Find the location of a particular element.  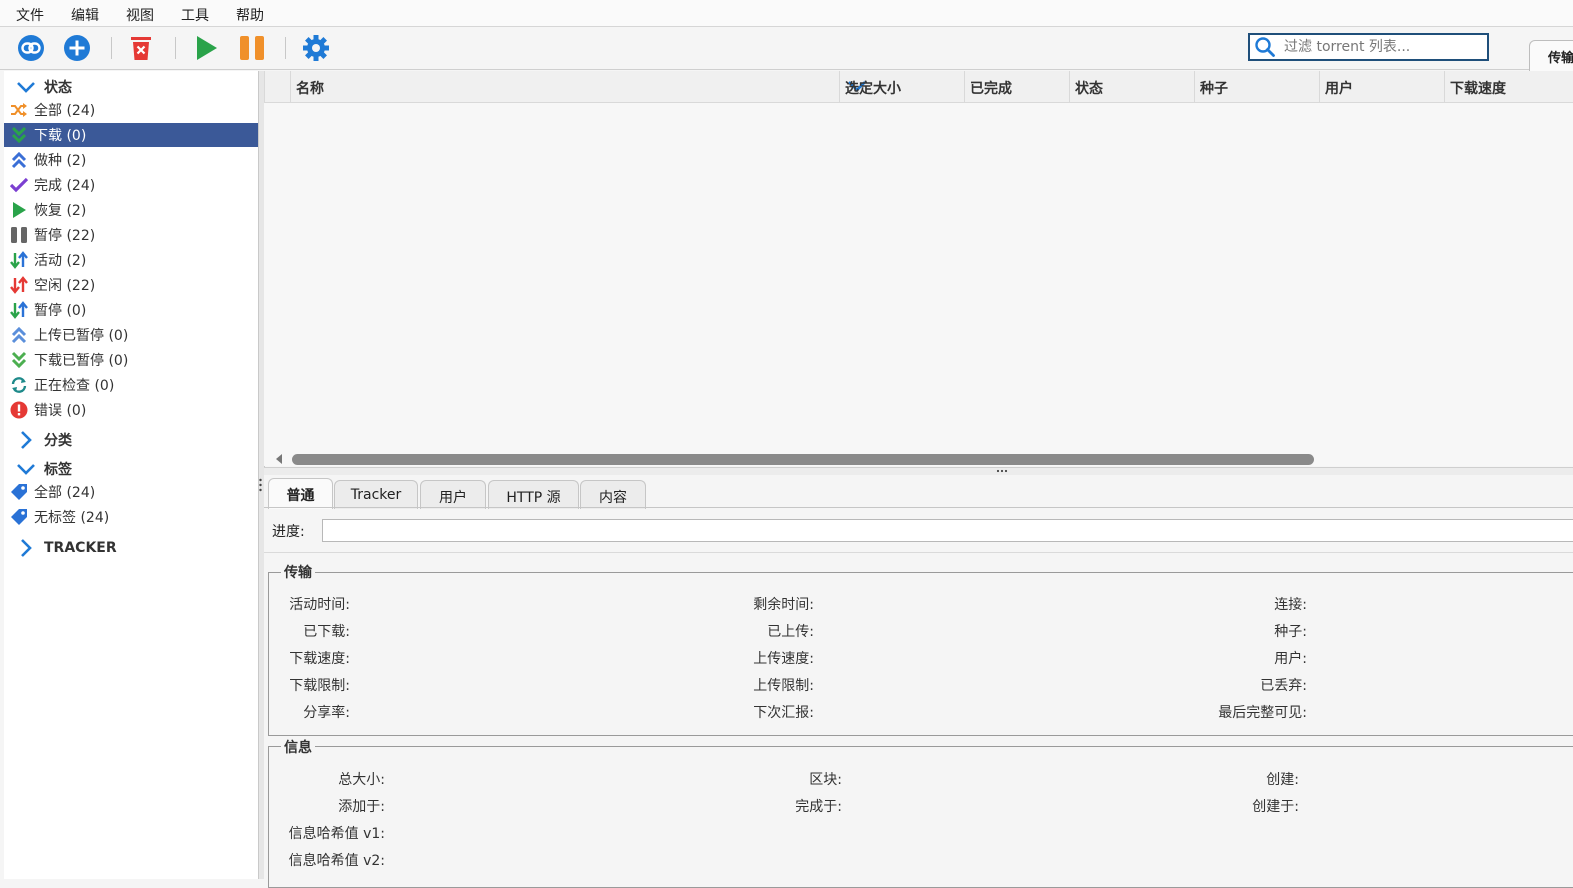

column-progress: 已完成 is located at coordinates (1017, 86).